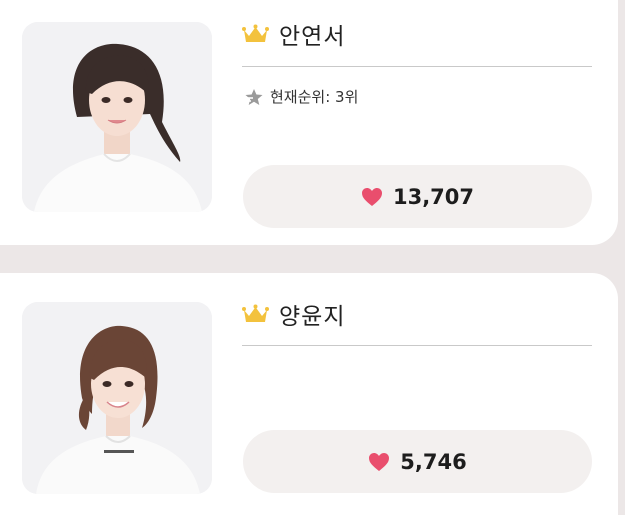 The height and width of the screenshot is (515, 625). I want to click on rank-row: 현재순위: 3위, so click(301, 96).